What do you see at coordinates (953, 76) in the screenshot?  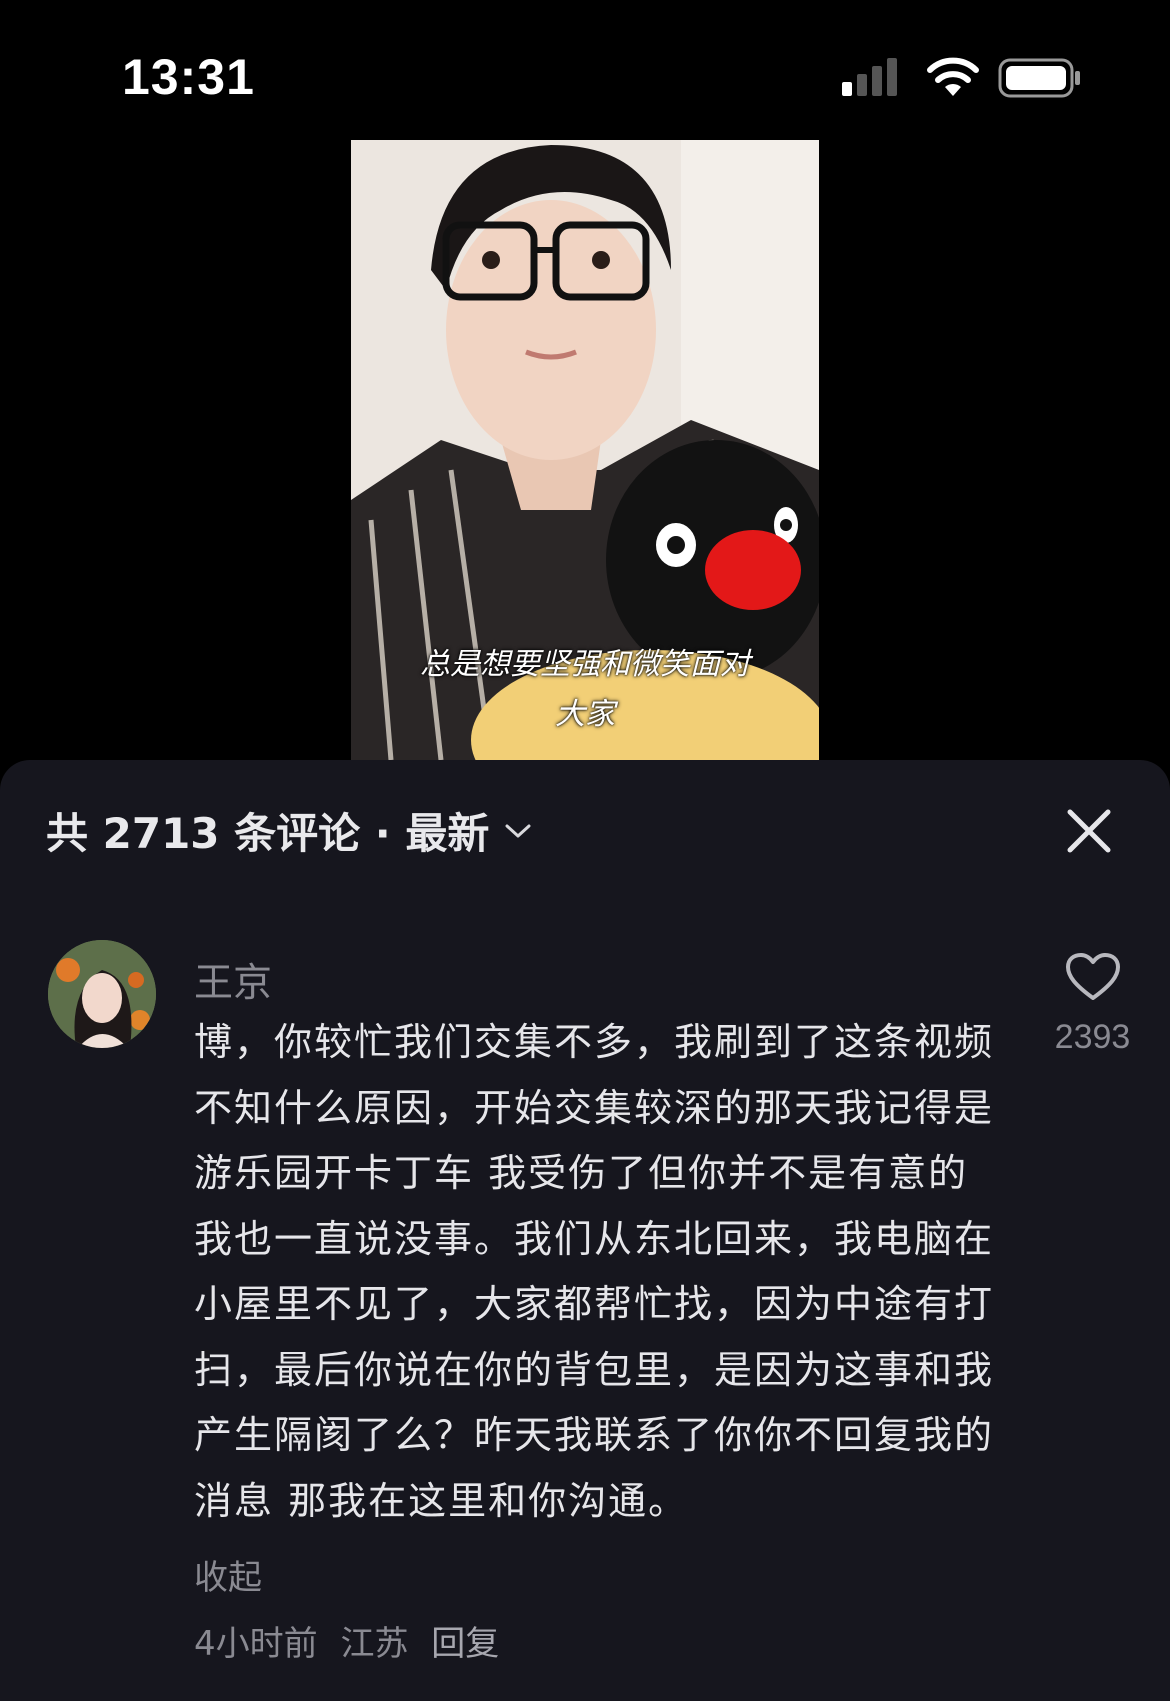 I see `wifi-icon` at bounding box center [953, 76].